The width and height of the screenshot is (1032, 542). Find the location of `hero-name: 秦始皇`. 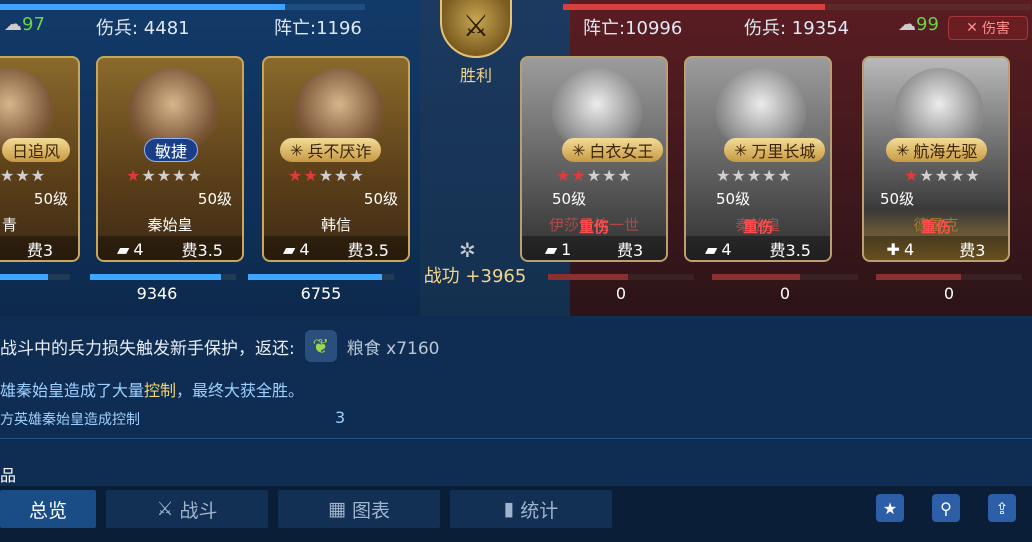

hero-name: 秦始皇 is located at coordinates (170, 225).